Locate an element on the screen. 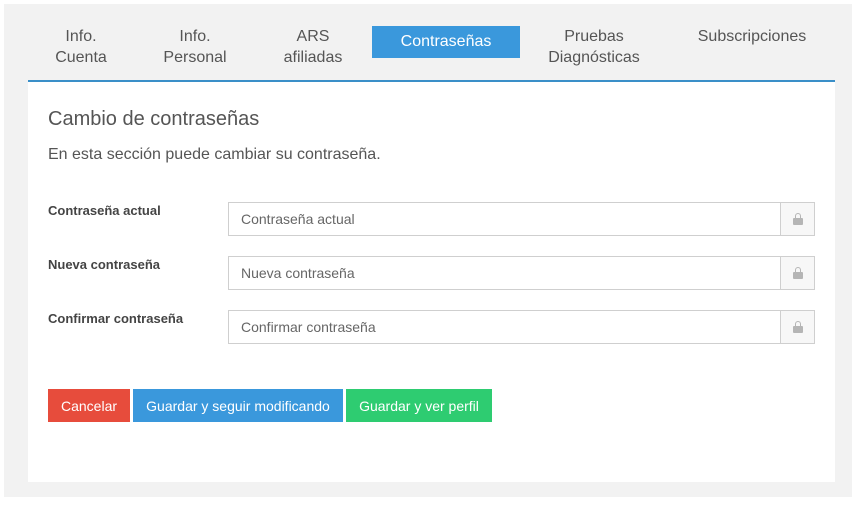  tab-label-line2: Cuenta is located at coordinates (81, 57).